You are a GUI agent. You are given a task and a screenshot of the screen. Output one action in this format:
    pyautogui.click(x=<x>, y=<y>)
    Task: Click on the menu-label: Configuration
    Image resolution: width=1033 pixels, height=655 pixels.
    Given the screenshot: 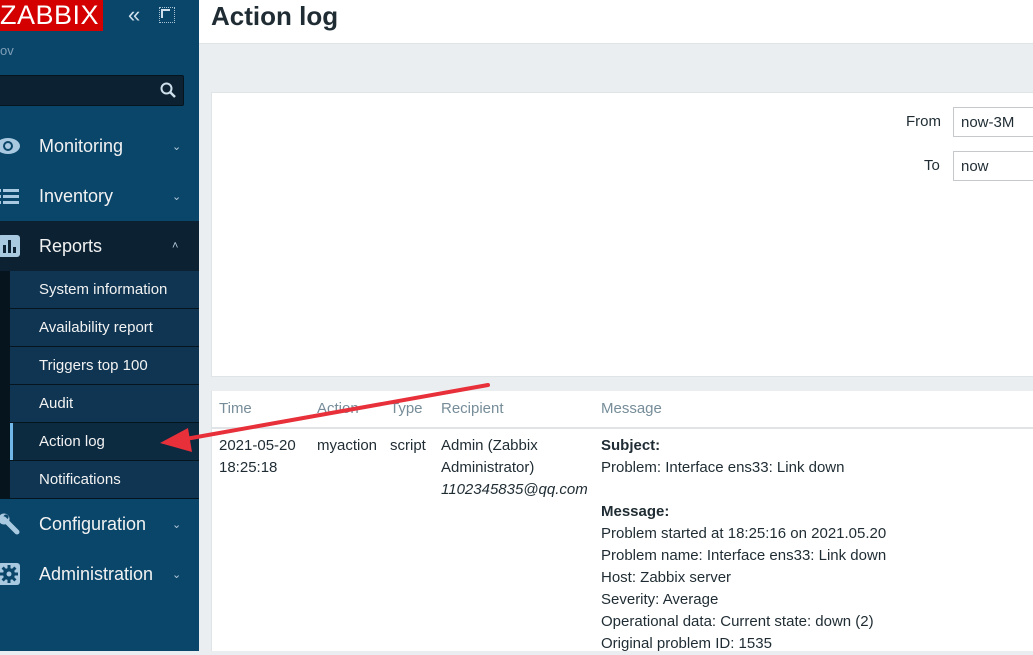 What is the action you would take?
    pyautogui.click(x=93, y=523)
    